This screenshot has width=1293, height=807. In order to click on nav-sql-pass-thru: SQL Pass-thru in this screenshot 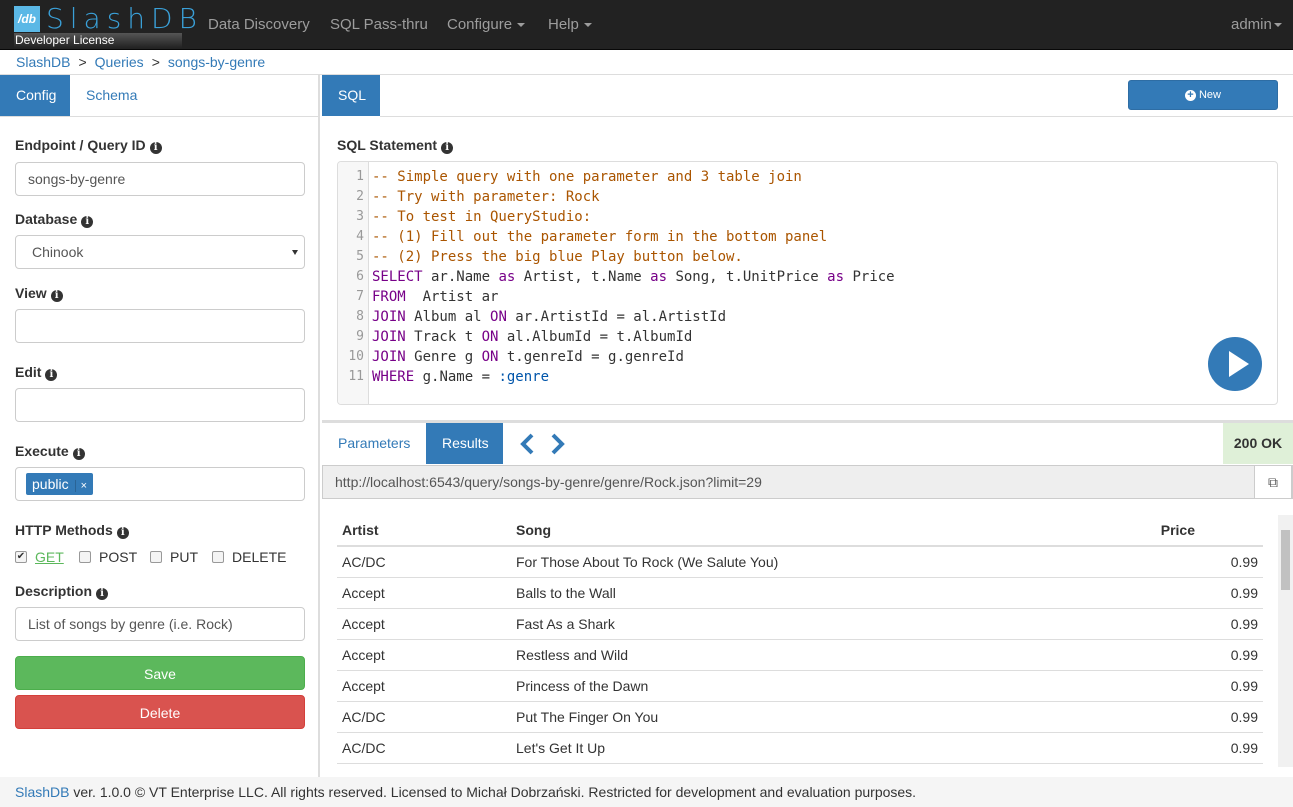, I will do `click(379, 25)`.